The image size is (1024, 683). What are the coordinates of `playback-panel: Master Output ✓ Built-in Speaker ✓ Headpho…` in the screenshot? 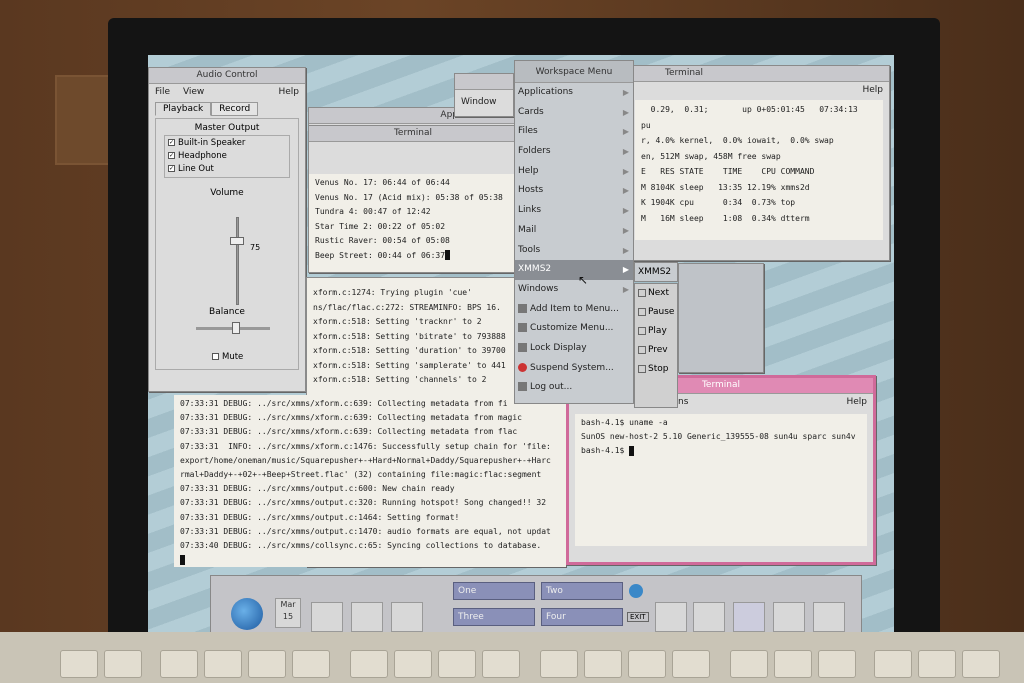 It's located at (227, 244).